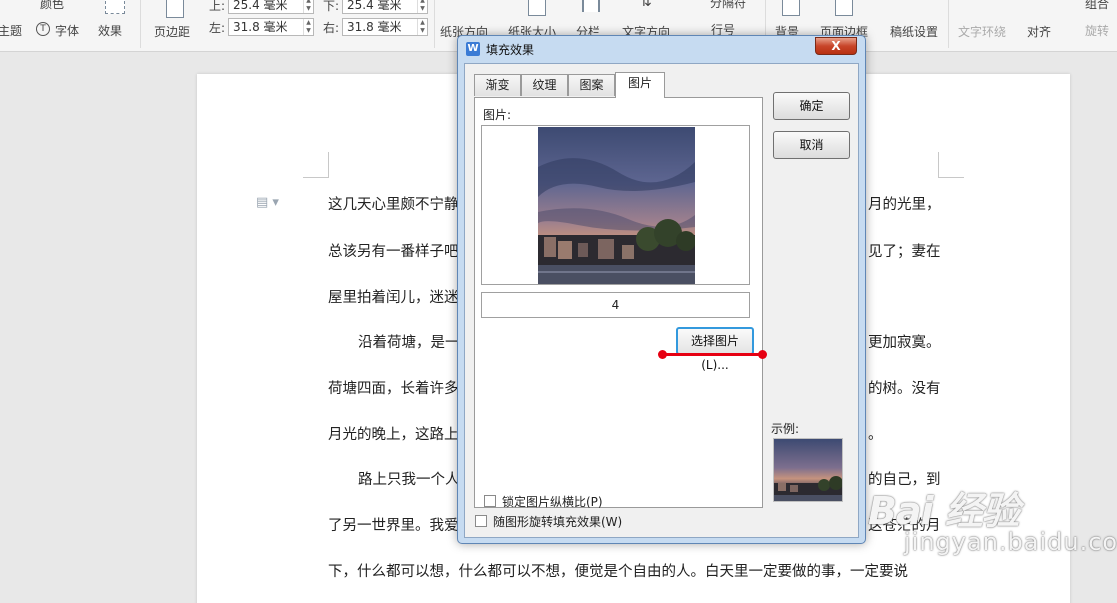 This screenshot has height=603, width=1117. What do you see at coordinates (217, 6) in the screenshot?
I see `top-margin-label: 上:` at bounding box center [217, 6].